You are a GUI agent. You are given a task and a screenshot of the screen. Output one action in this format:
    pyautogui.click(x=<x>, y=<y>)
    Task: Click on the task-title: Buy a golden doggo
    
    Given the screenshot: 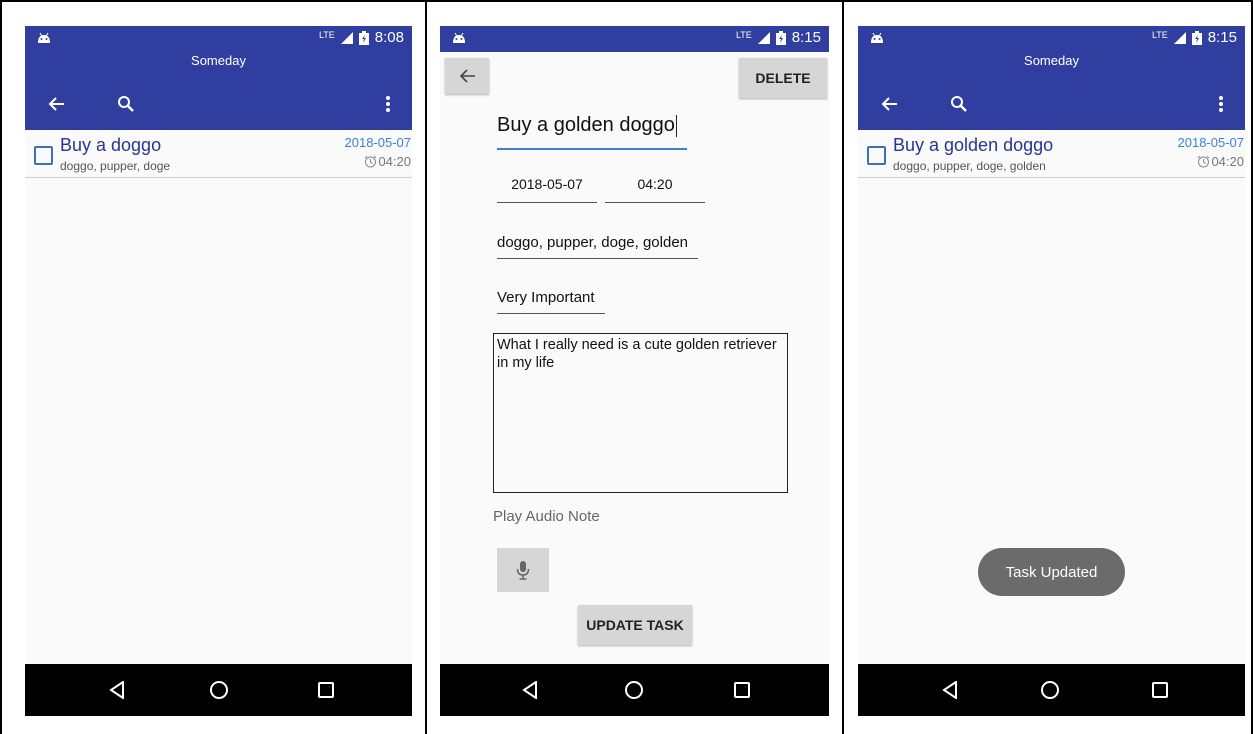 What is the action you would take?
    pyautogui.click(x=973, y=145)
    